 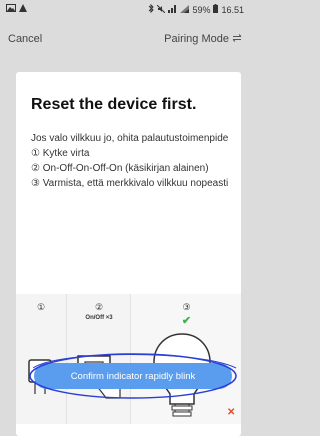 I want to click on instruction-line: ② On-Off-On-Off-On (käsikirjan alainen), so click(x=120, y=168).